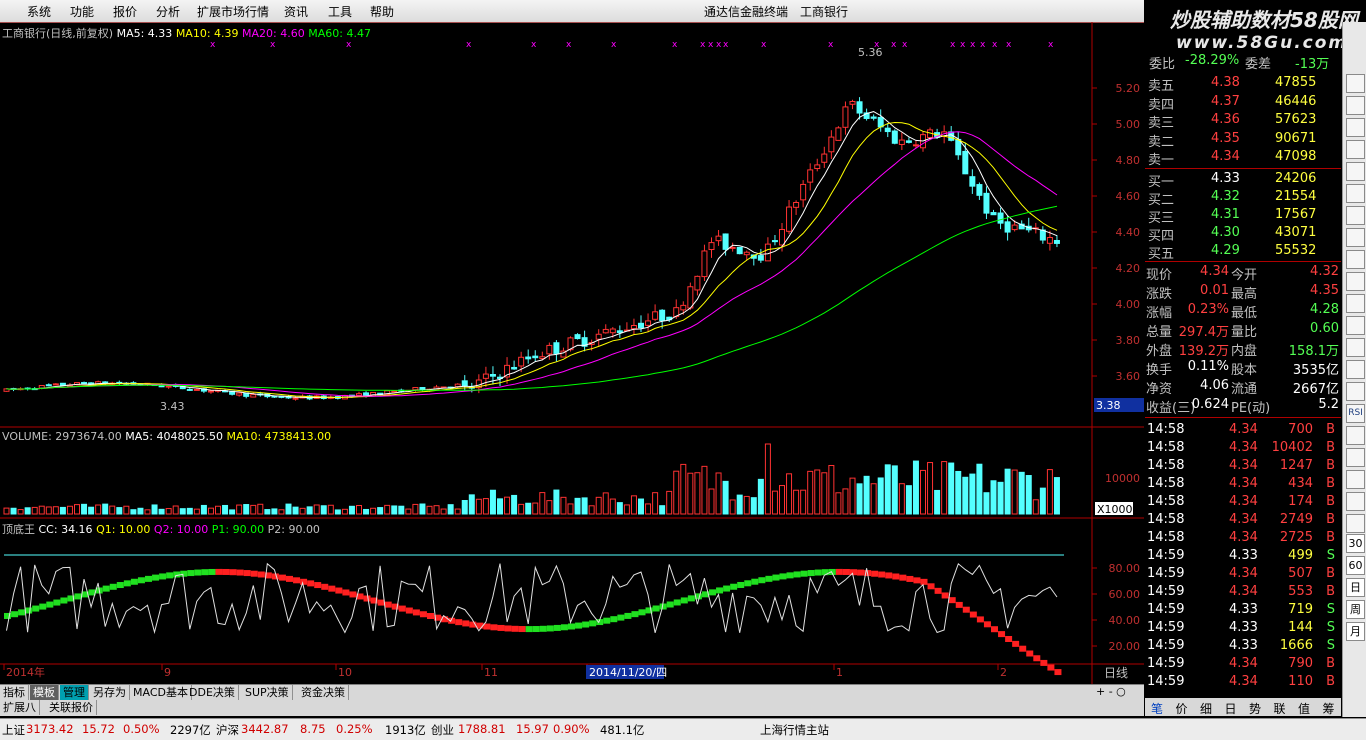 The image size is (1366, 740). What do you see at coordinates (1304, 708) in the screenshot?
I see `quote-tab-6: 值` at bounding box center [1304, 708].